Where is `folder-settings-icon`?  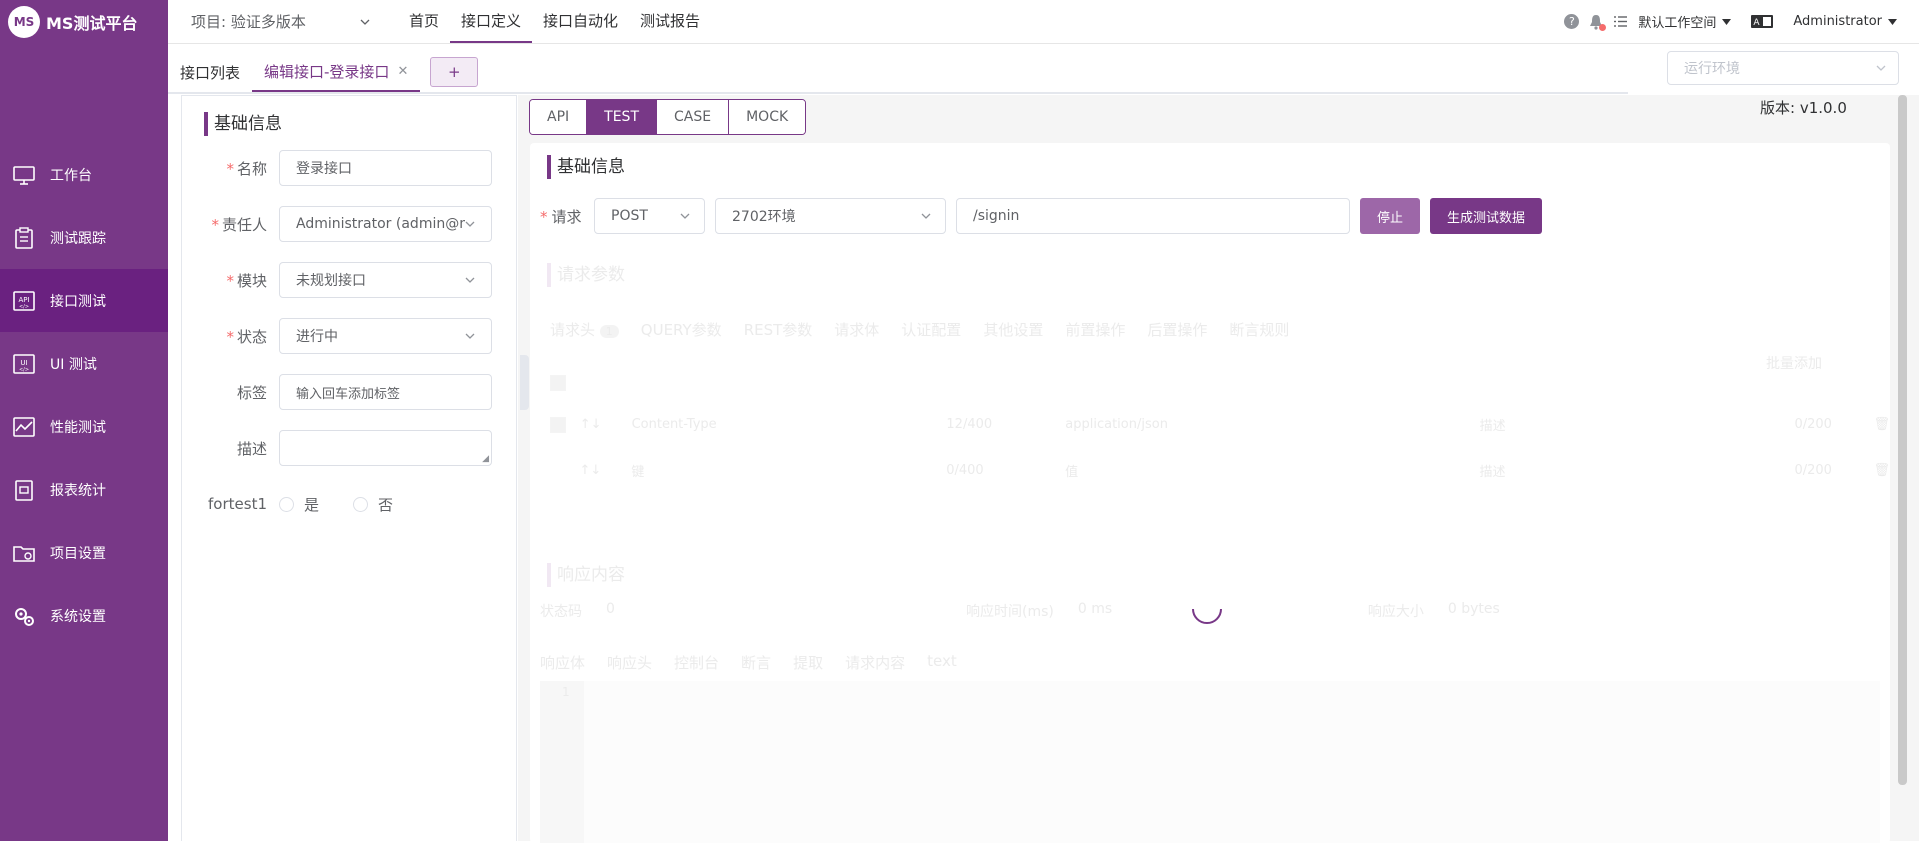 folder-settings-icon is located at coordinates (24, 553).